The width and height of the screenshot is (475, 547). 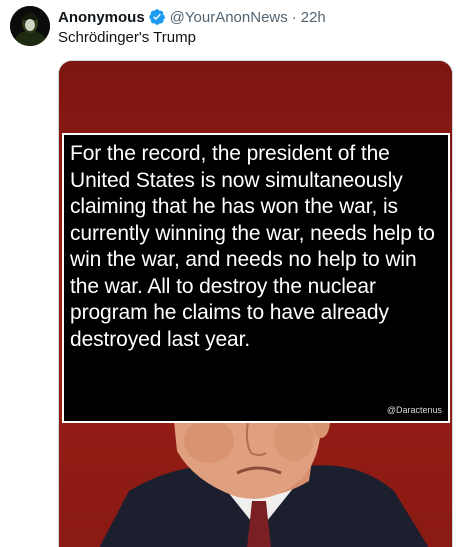 I want to click on watermark-credit: @Daractenus, so click(x=414, y=410).